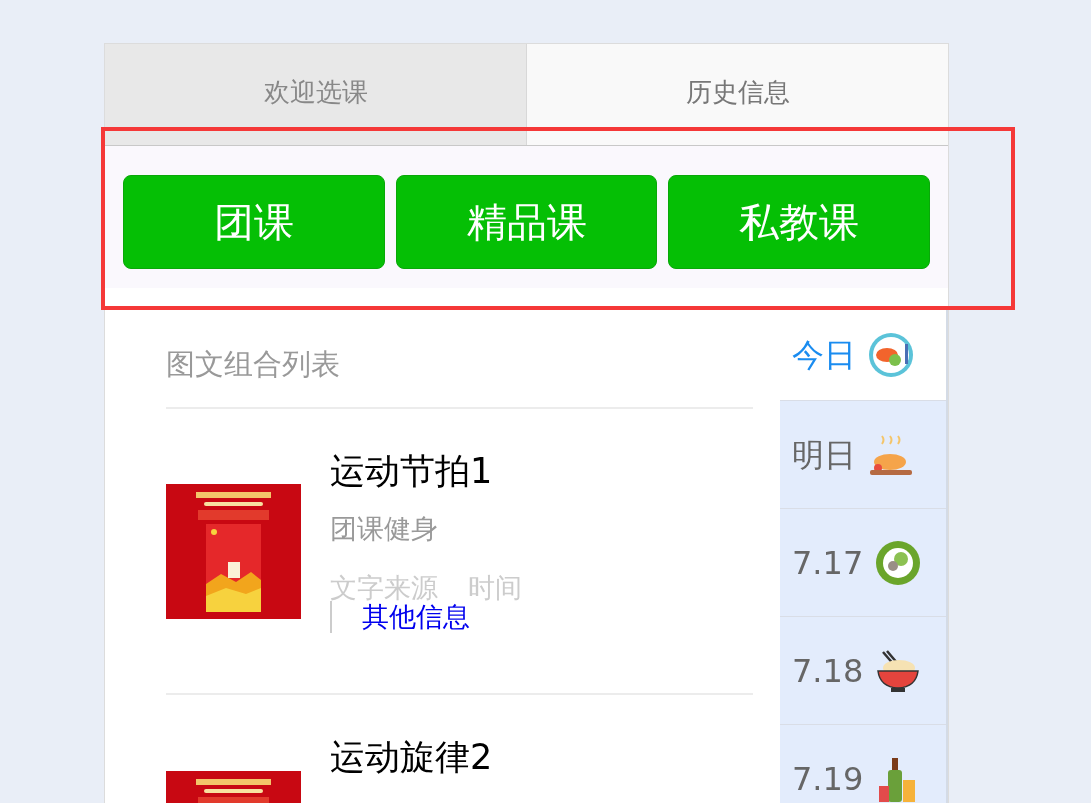 The width and height of the screenshot is (1091, 803). What do you see at coordinates (828, 563) in the screenshot?
I see `day-label: 7.17` at bounding box center [828, 563].